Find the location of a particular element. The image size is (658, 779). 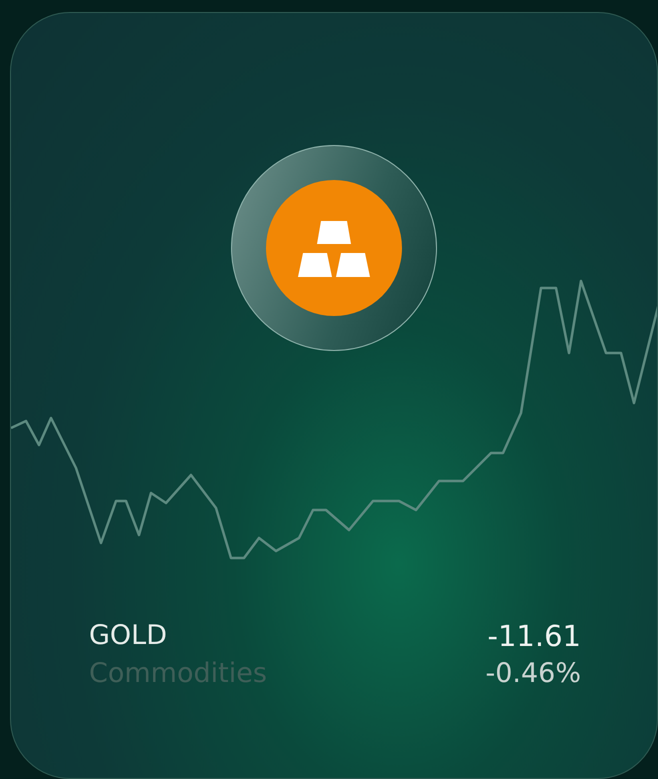

price-change: -11.61 is located at coordinates (534, 636).